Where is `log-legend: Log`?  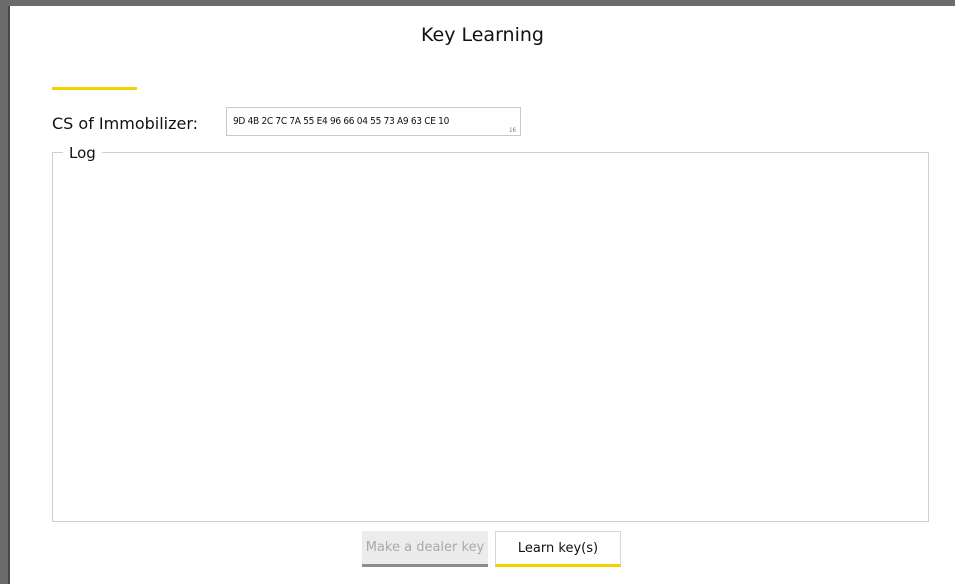 log-legend: Log is located at coordinates (82, 153).